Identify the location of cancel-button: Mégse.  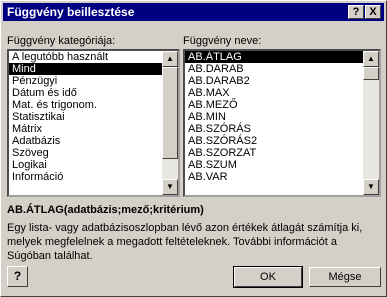
(345, 277).